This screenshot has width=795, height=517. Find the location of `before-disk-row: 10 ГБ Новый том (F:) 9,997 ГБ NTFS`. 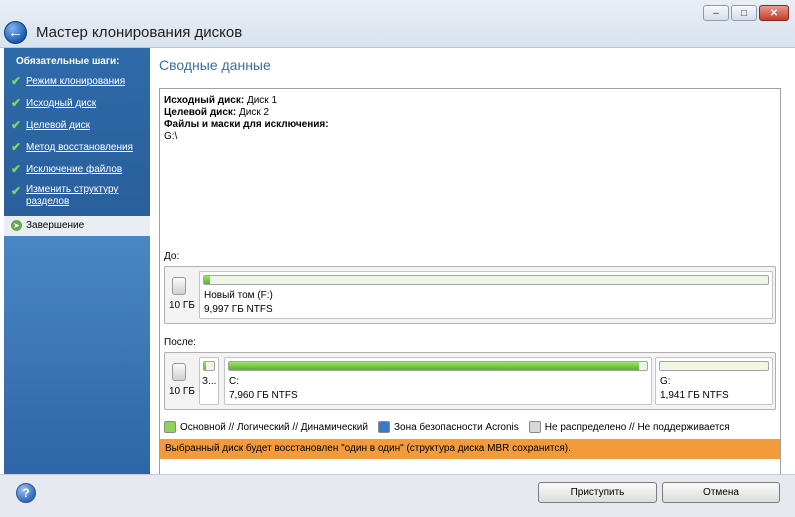

before-disk-row: 10 ГБ Новый том (F:) 9,997 ГБ NTFS is located at coordinates (470, 295).